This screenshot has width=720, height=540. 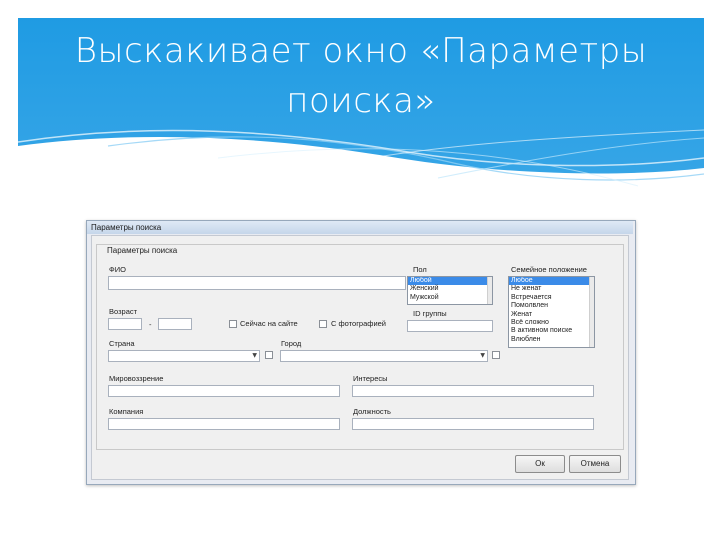 What do you see at coordinates (551, 323) in the screenshot?
I see `marital-option: Всё сложно` at bounding box center [551, 323].